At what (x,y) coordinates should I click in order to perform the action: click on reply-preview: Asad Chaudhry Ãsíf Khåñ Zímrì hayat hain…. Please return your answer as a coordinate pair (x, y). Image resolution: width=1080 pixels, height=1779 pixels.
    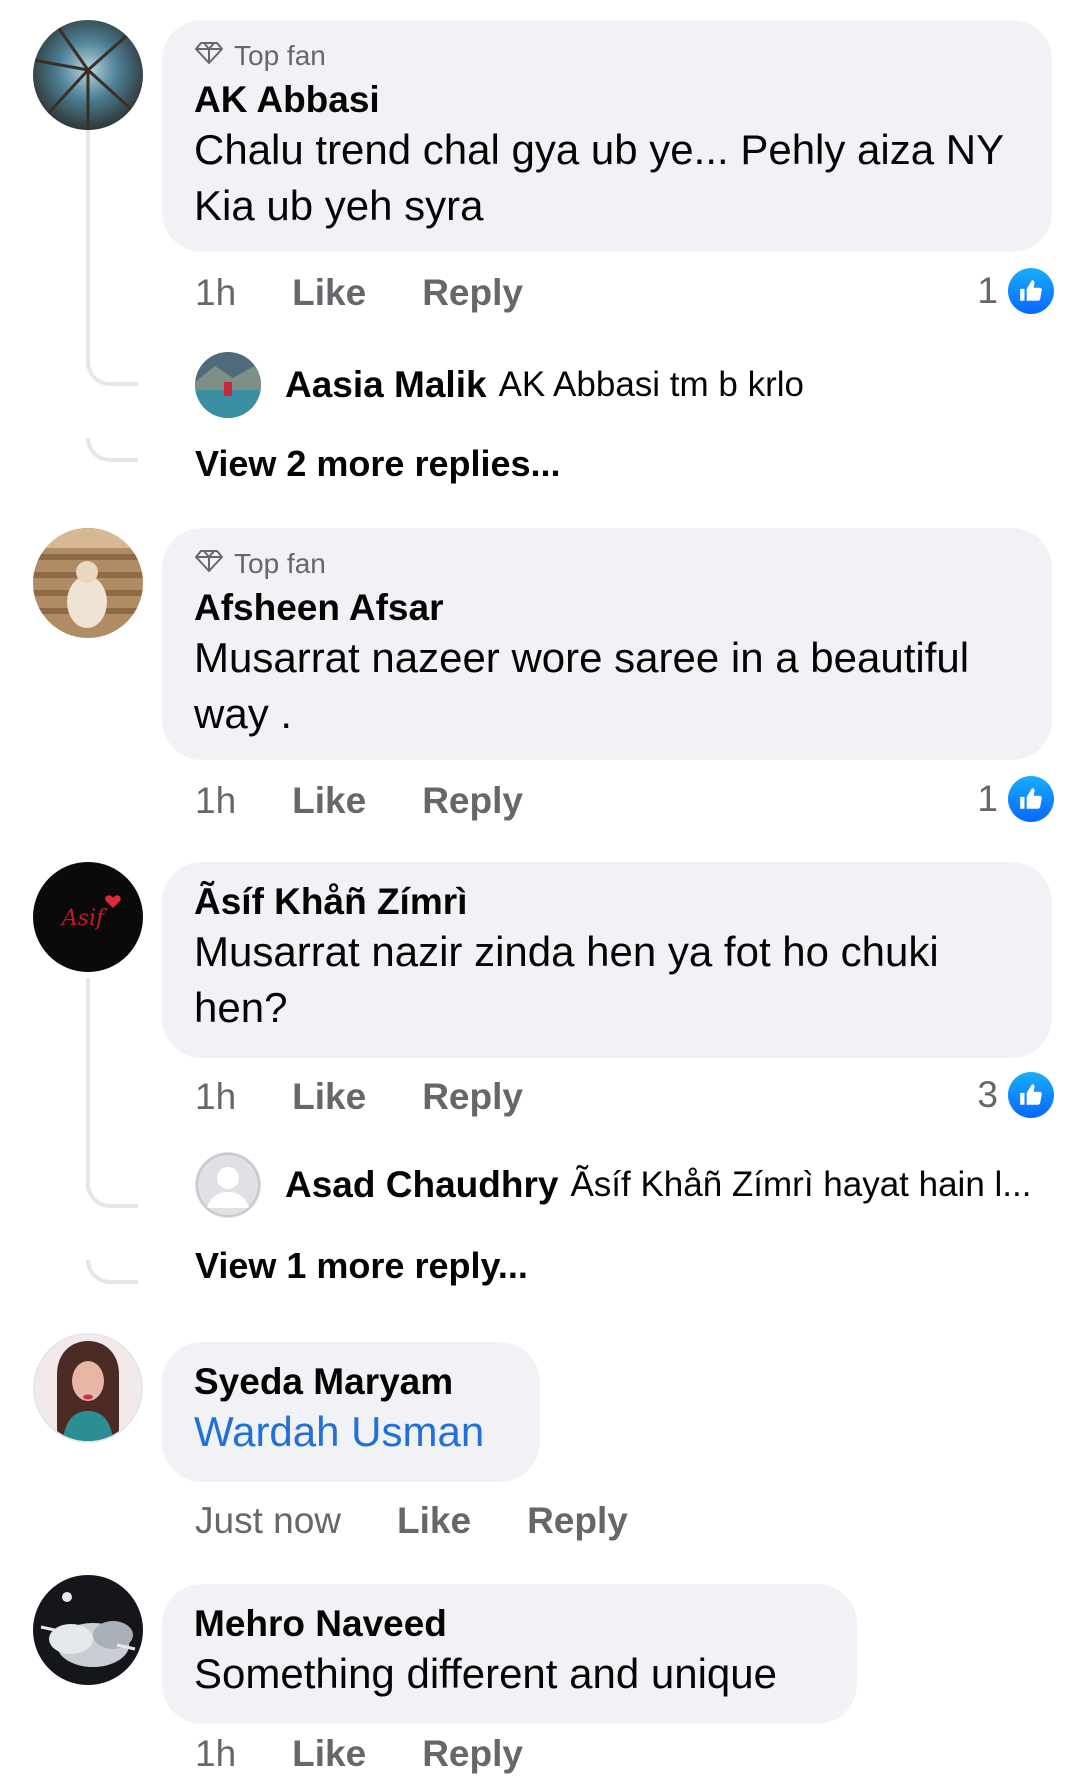
    Looking at the image, I should click on (625, 1185).